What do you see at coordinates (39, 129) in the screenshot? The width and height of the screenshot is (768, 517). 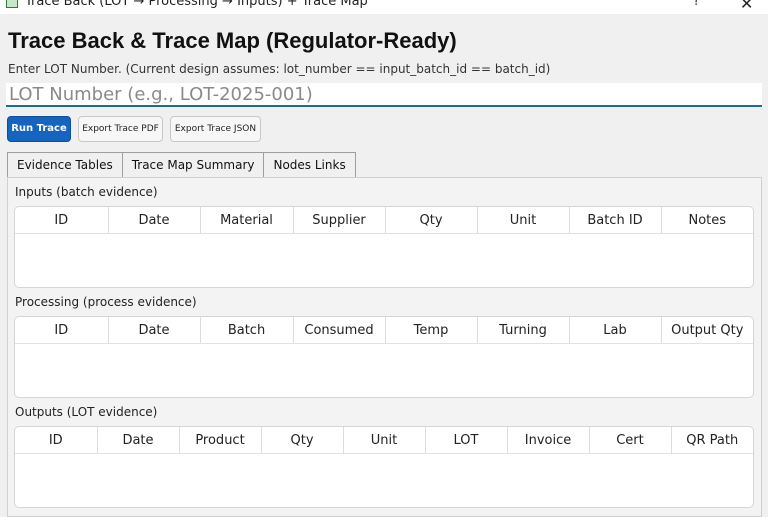 I see `run-trace-button: Run Trace` at bounding box center [39, 129].